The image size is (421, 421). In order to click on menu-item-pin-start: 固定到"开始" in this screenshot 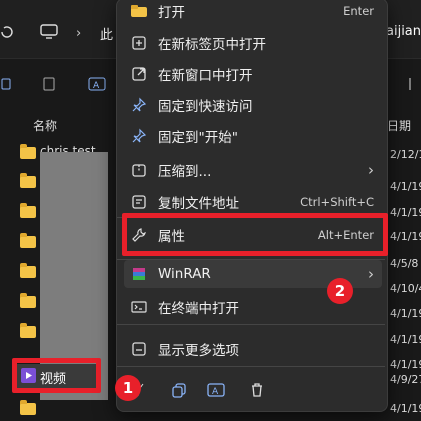, I will do `click(253, 136)`.